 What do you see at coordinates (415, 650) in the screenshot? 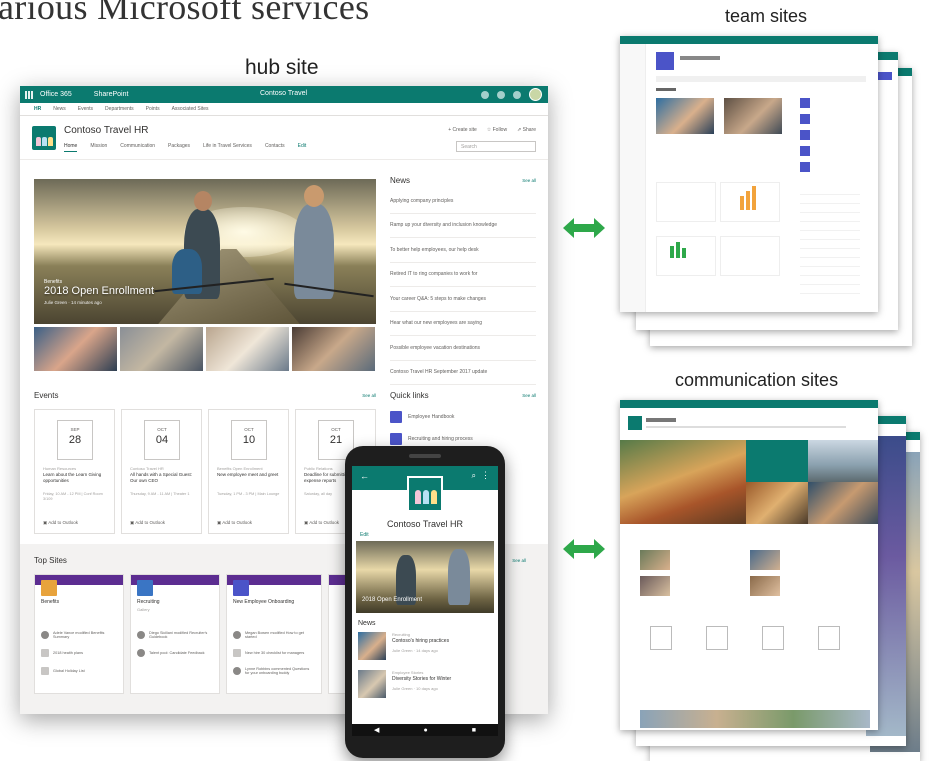
I see `news-meta: Julie Green · 14 days ago` at bounding box center [415, 650].